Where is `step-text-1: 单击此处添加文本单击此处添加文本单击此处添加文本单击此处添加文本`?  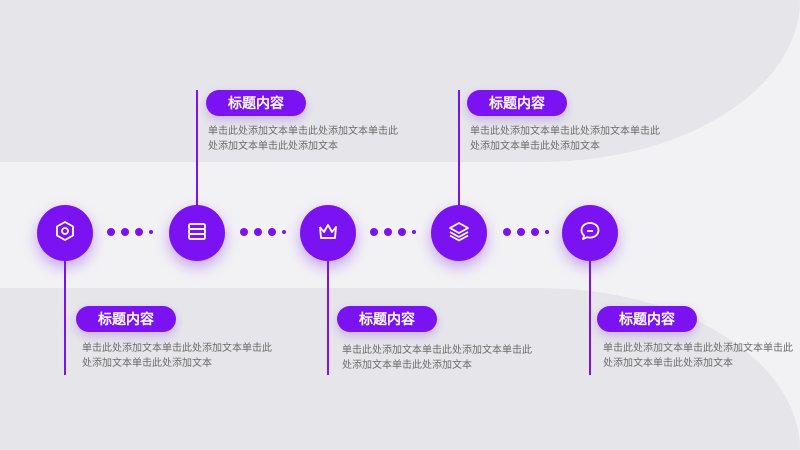 step-text-1: 单击此处添加文本单击此处添加文本单击此处添加文本单击此处添加文本 is located at coordinates (177, 356).